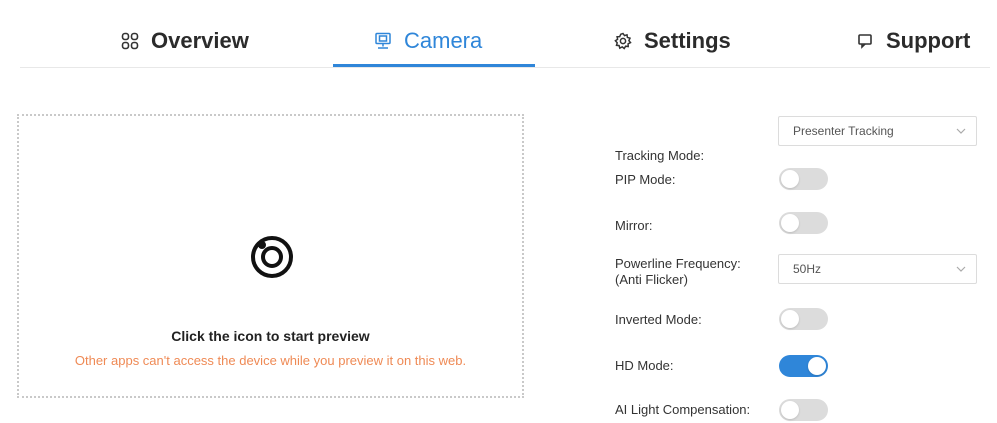 The height and width of the screenshot is (423, 997). Describe the element at coordinates (803, 179) in the screenshot. I see `pip-mode-toggle` at that location.